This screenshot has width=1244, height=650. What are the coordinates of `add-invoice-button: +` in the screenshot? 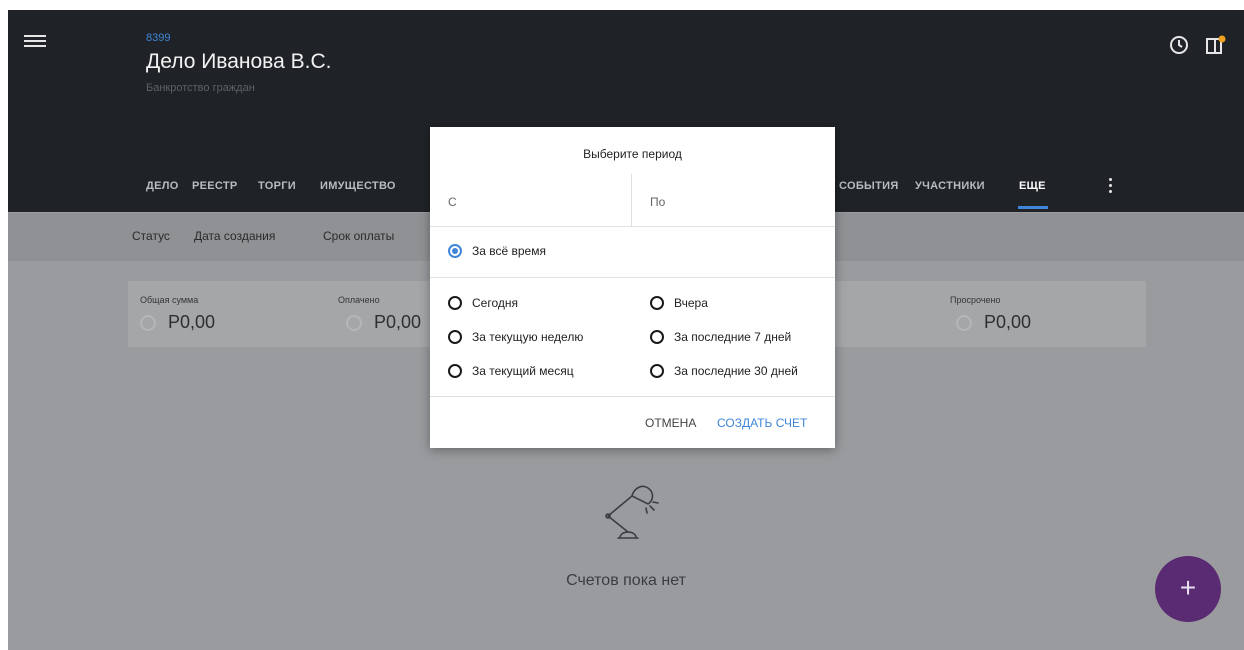 It's located at (1188, 589).